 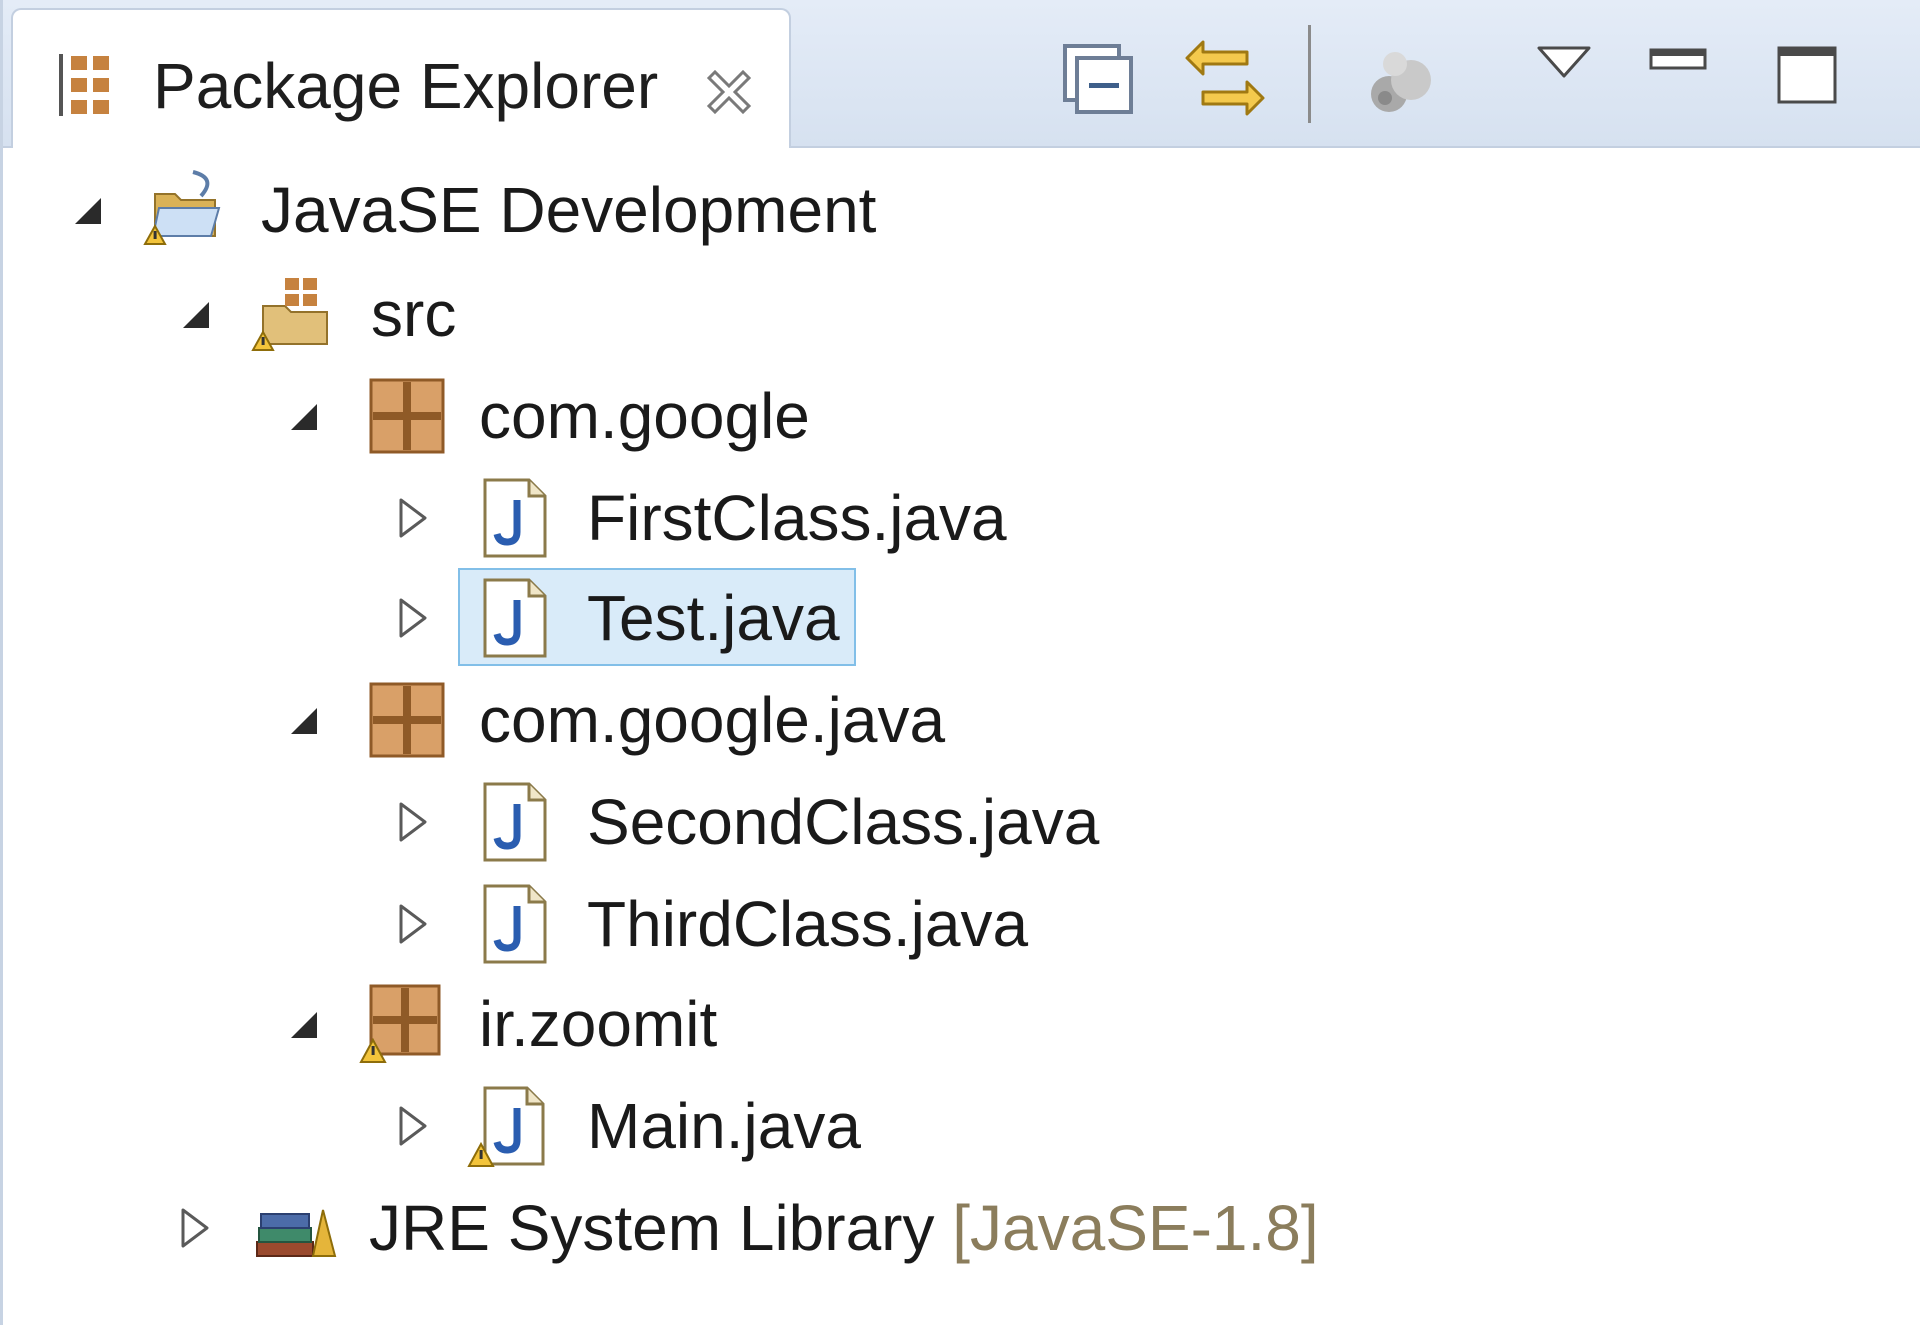 I want to click on tree-item-package: com.google.java, so click(x=961, y=720).